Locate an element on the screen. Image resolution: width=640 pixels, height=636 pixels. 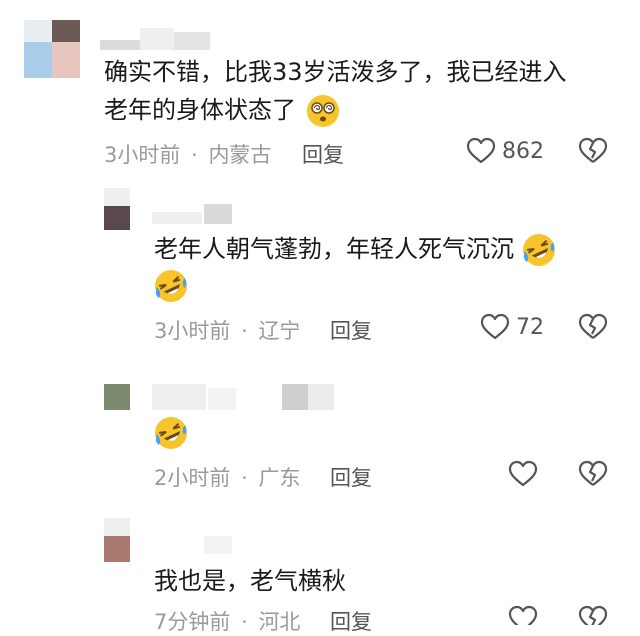
like-button: 862 is located at coordinates (505, 151).